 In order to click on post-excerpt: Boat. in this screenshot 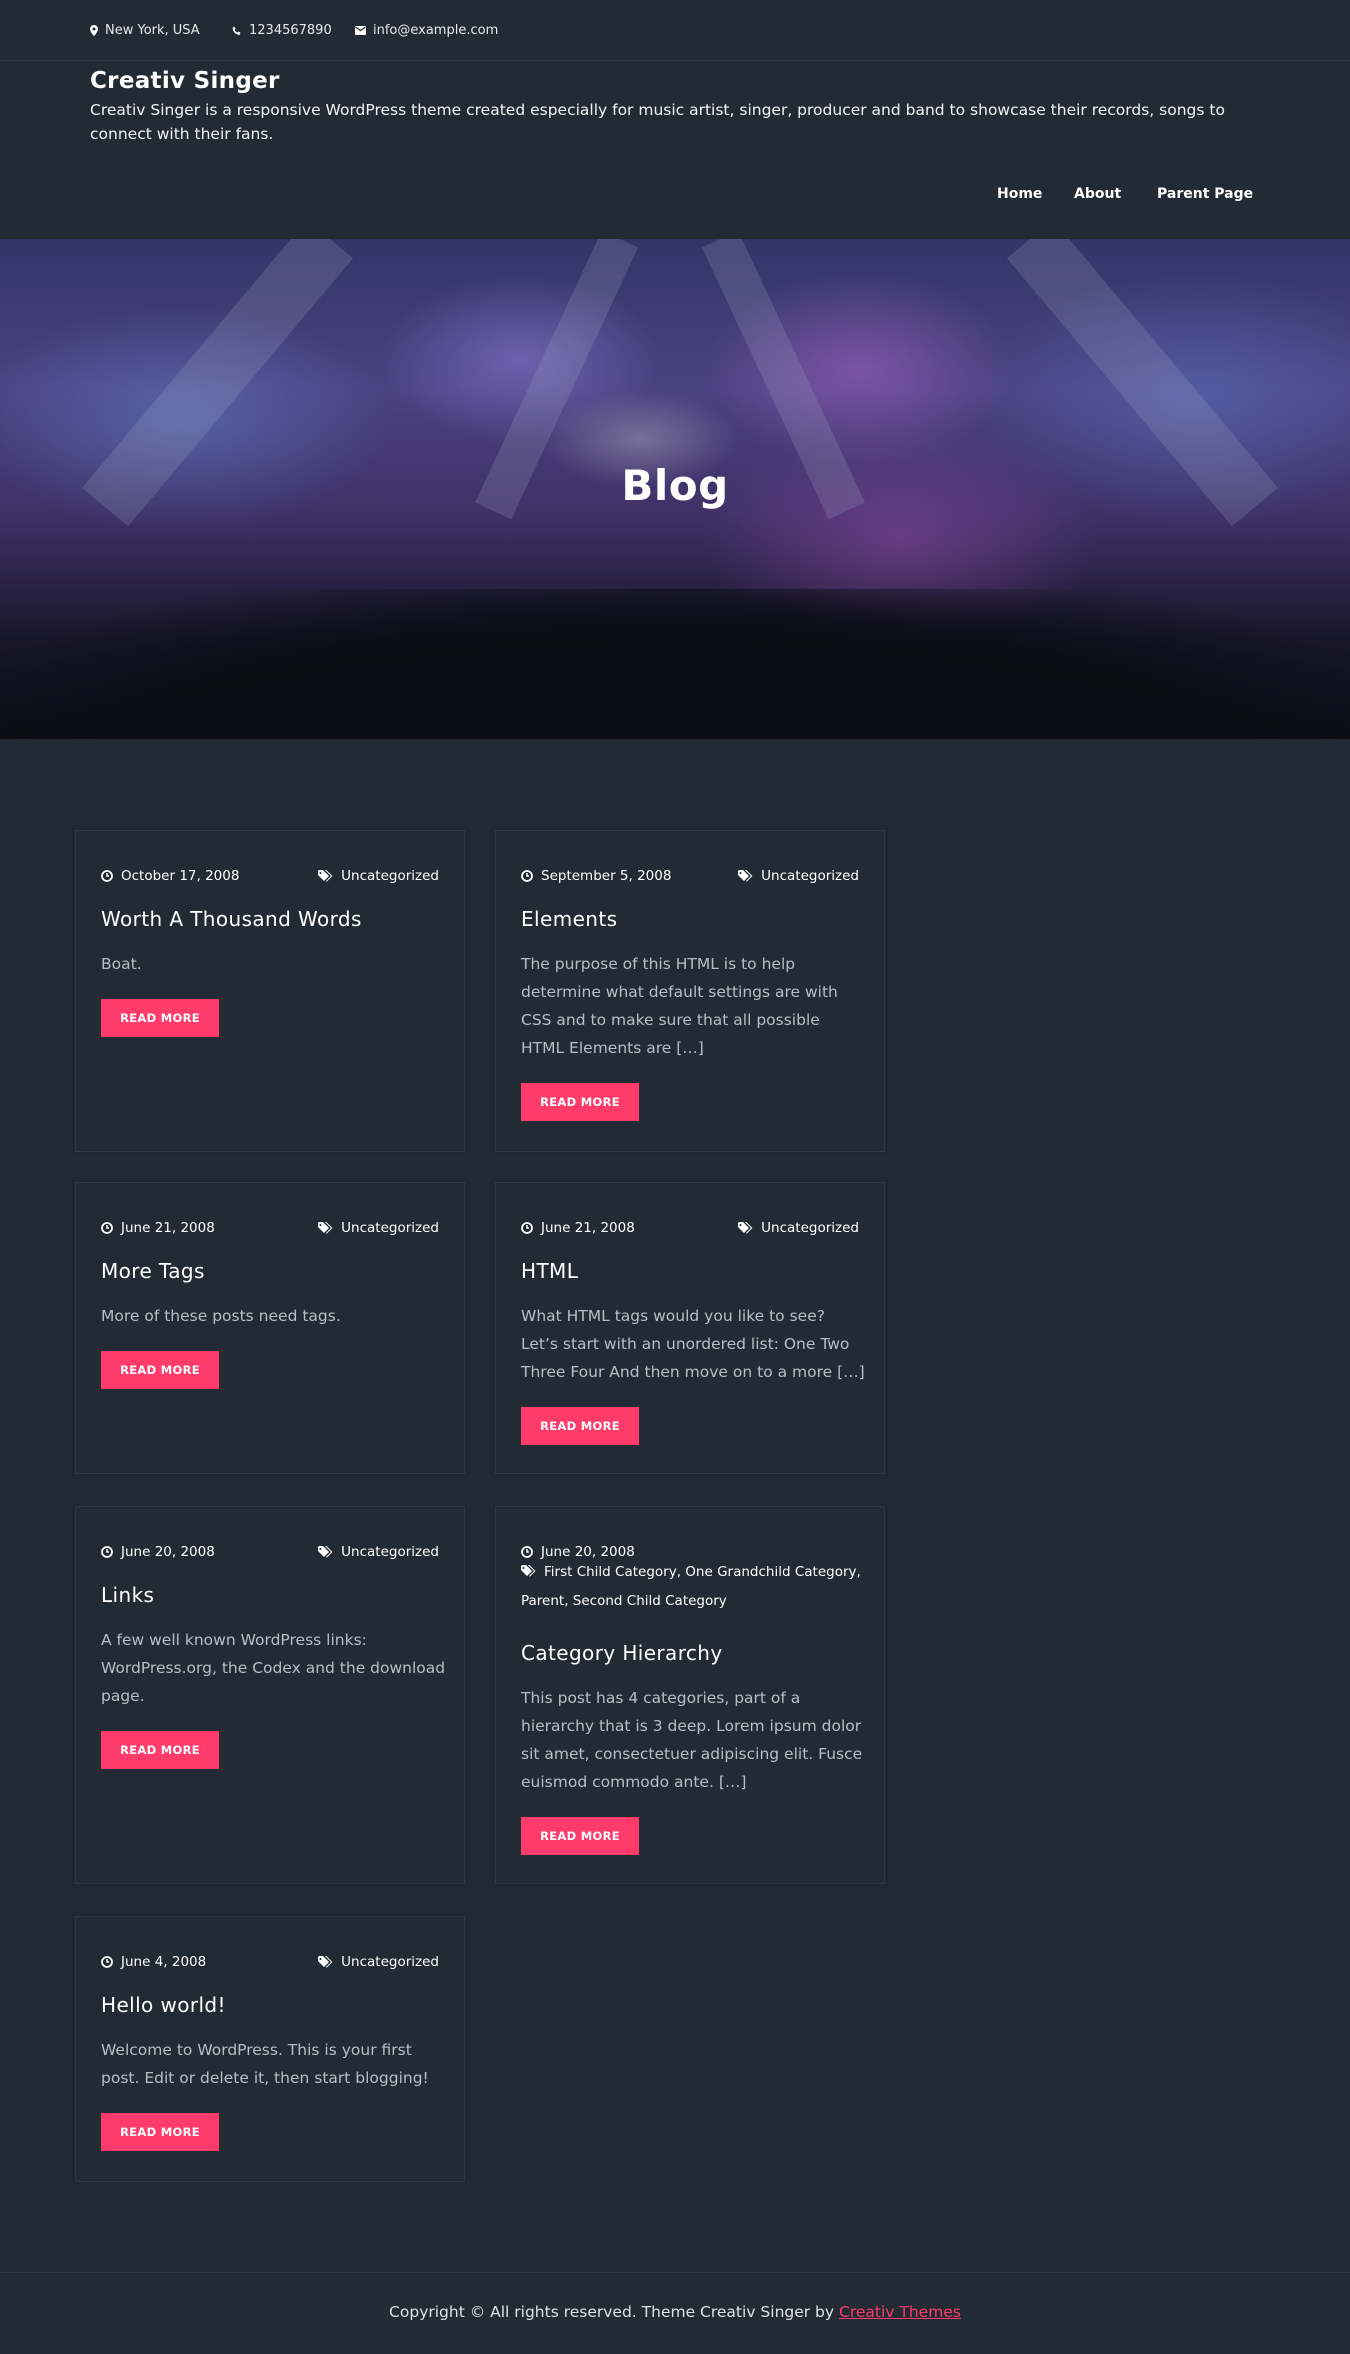, I will do `click(121, 964)`.